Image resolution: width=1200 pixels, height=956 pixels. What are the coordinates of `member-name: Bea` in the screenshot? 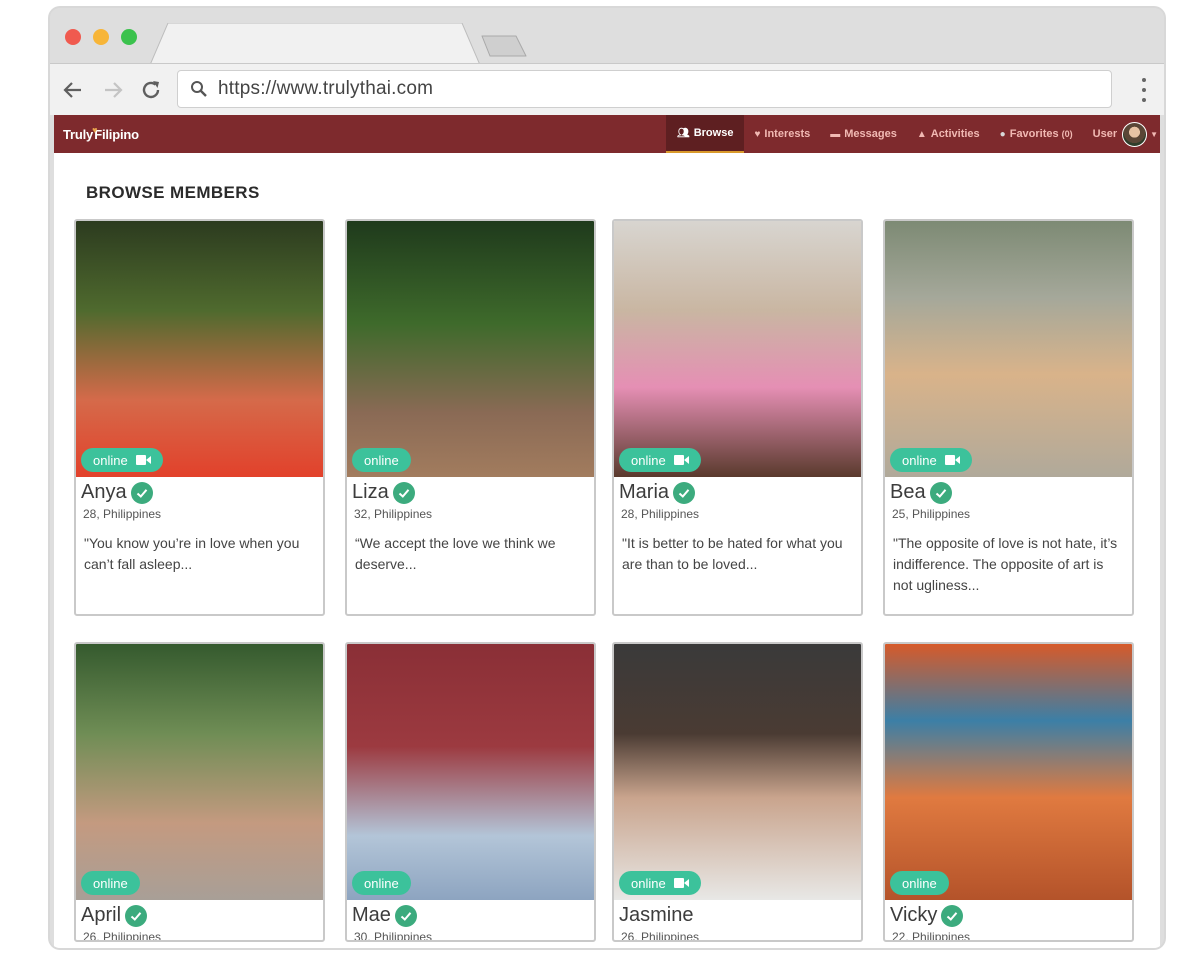 It's located at (921, 492).